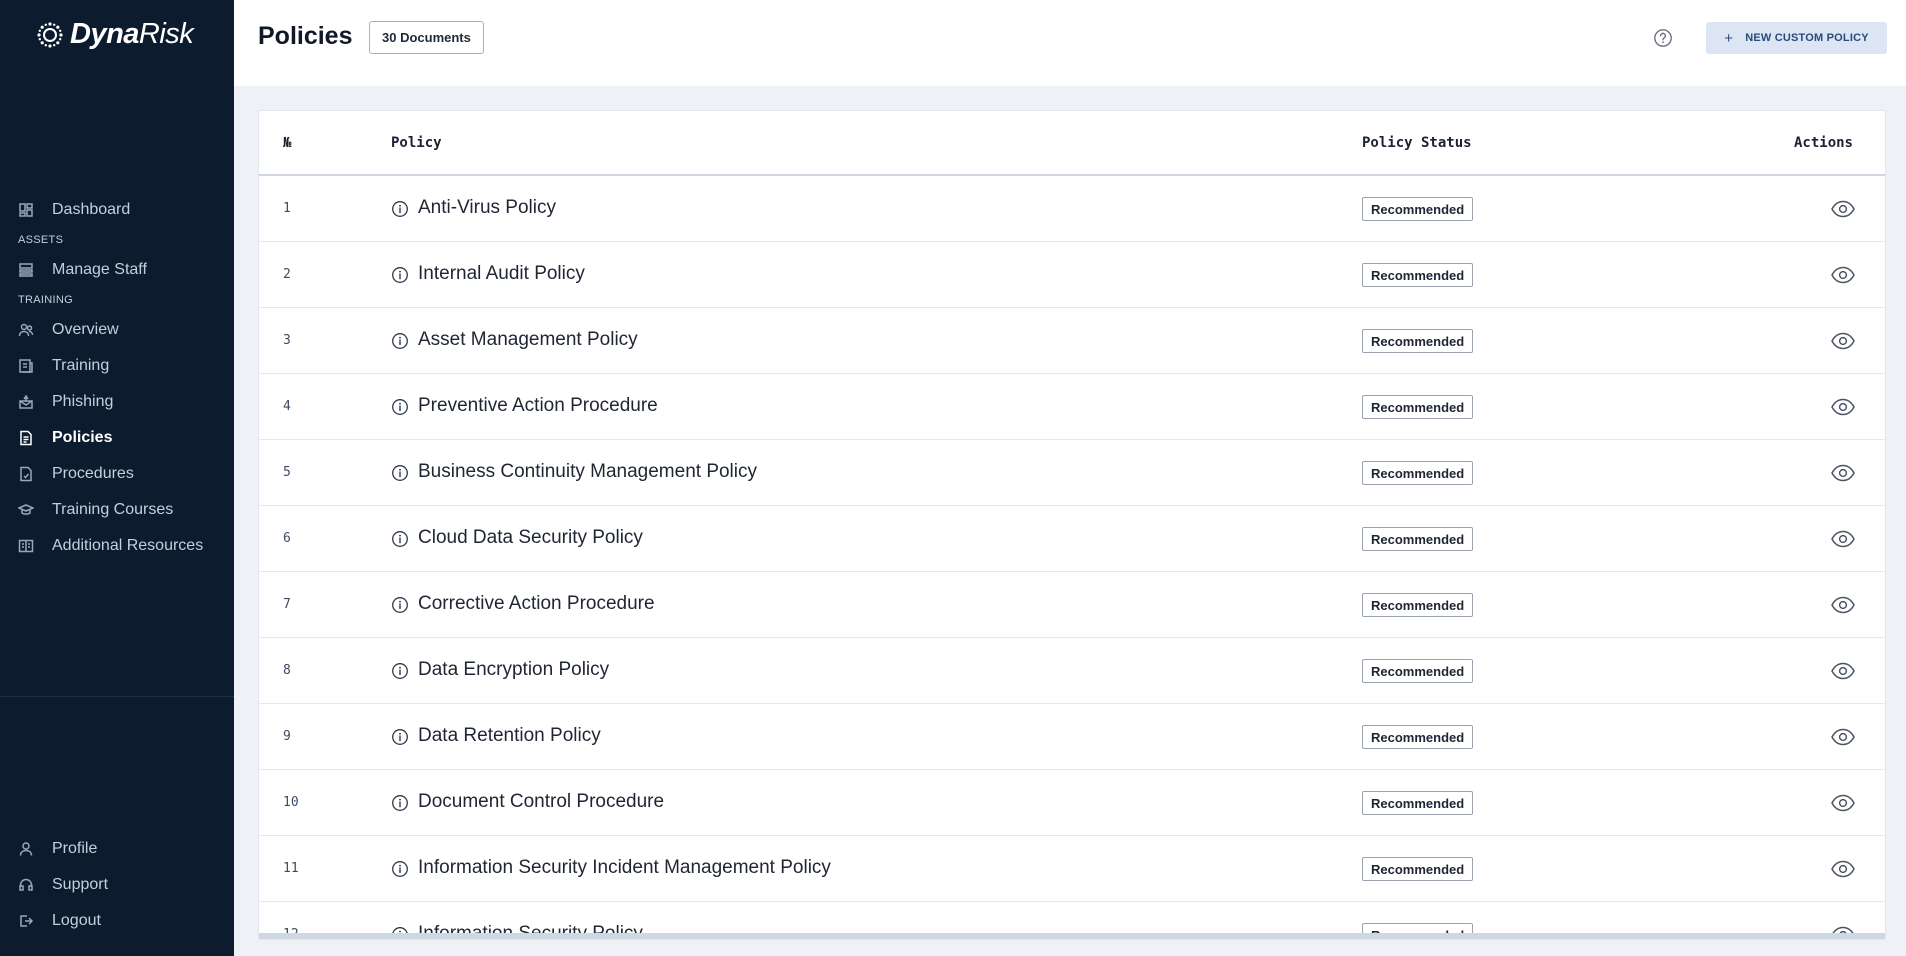  I want to click on column-header-number: №, so click(287, 143).